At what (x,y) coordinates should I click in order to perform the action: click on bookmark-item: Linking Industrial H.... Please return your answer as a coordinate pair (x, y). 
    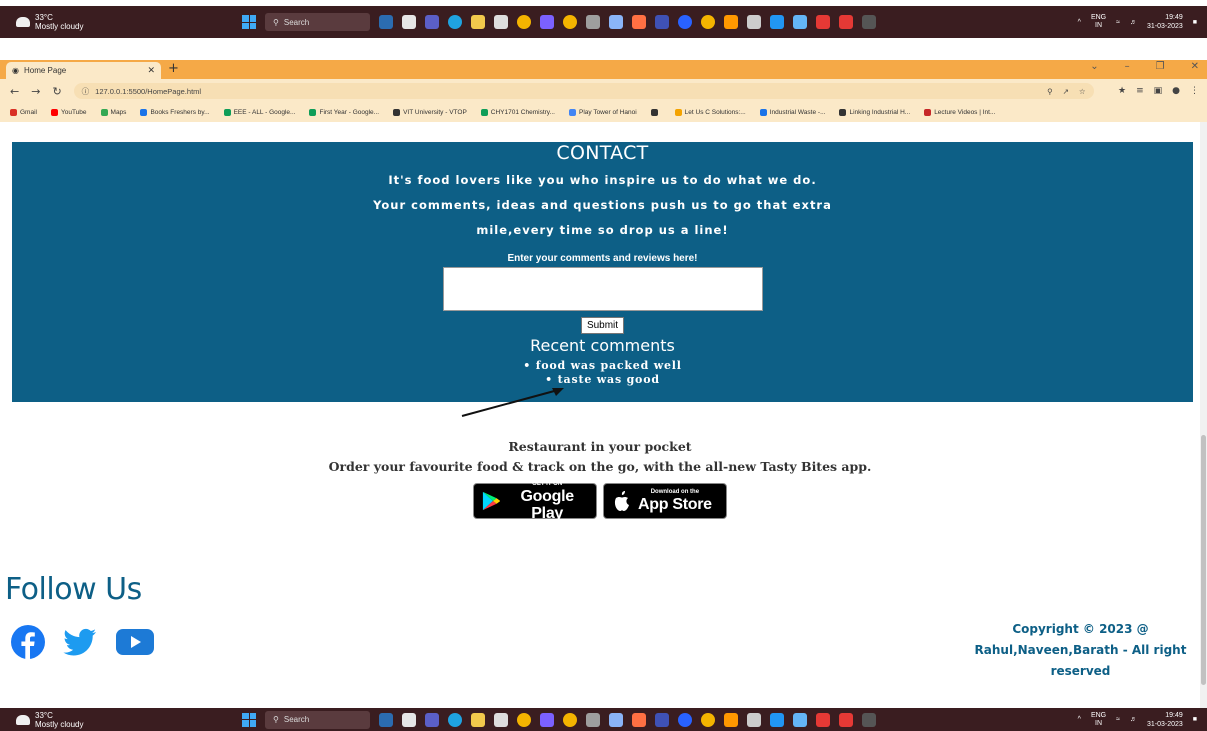
    Looking at the image, I should click on (874, 112).